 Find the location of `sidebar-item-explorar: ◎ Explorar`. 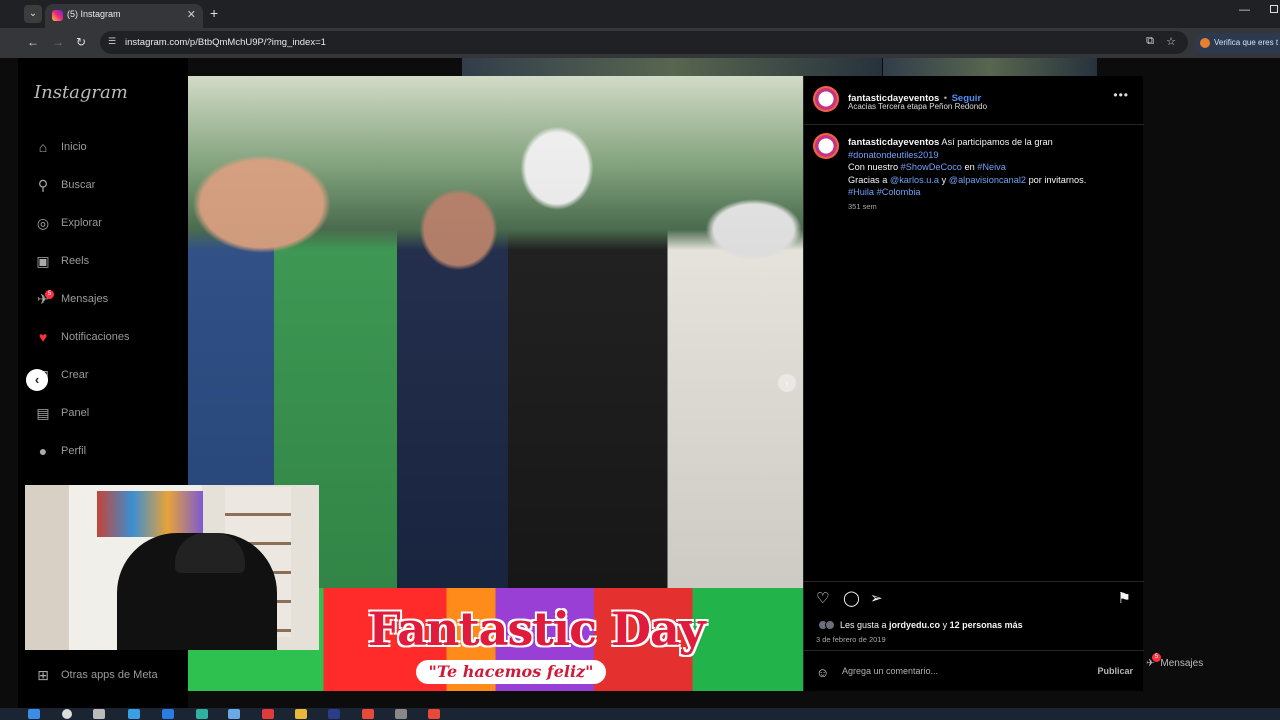

sidebar-item-explorar: ◎ Explorar is located at coordinates (109, 223).